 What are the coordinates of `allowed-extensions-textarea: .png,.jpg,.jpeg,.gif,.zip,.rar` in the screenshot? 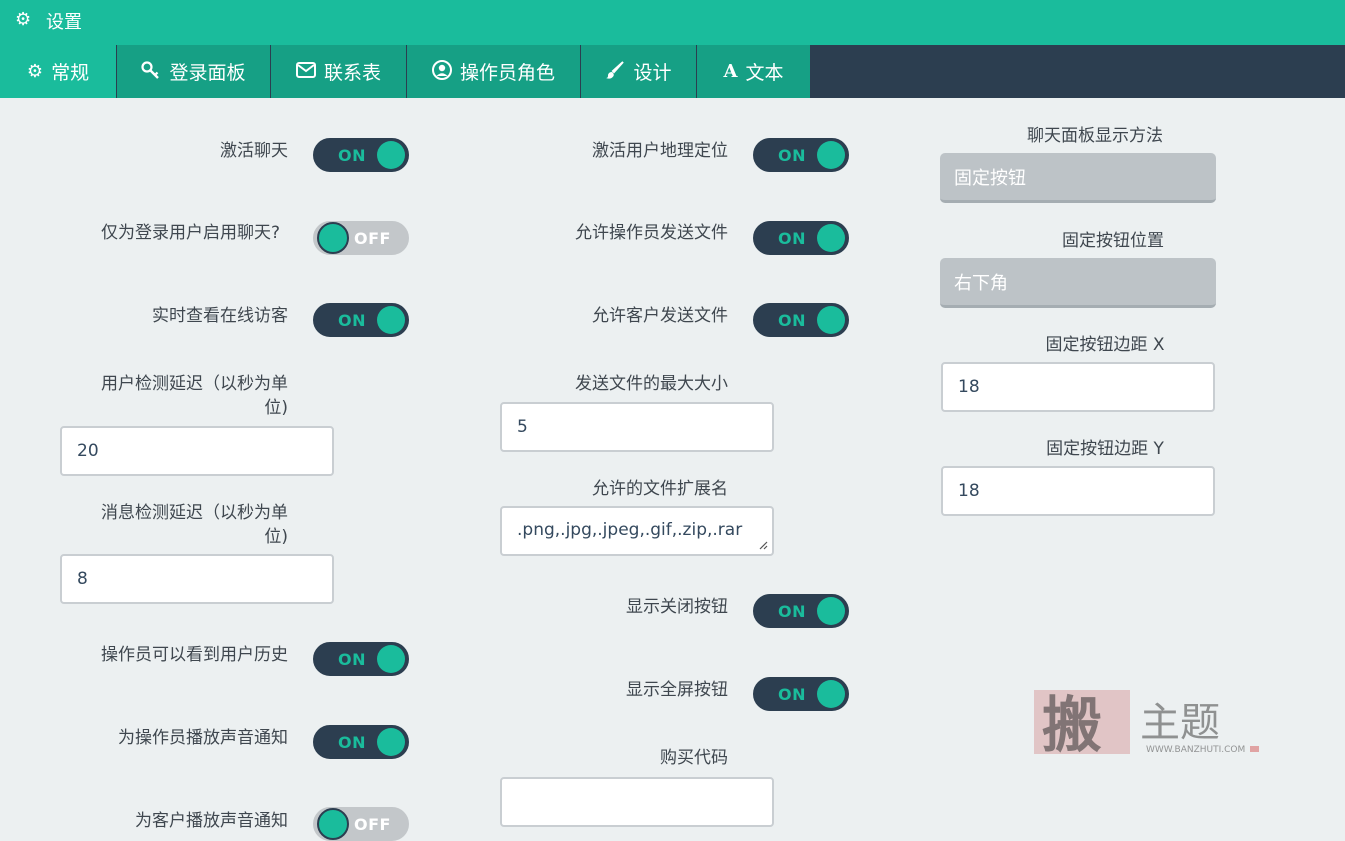 It's located at (637, 531).